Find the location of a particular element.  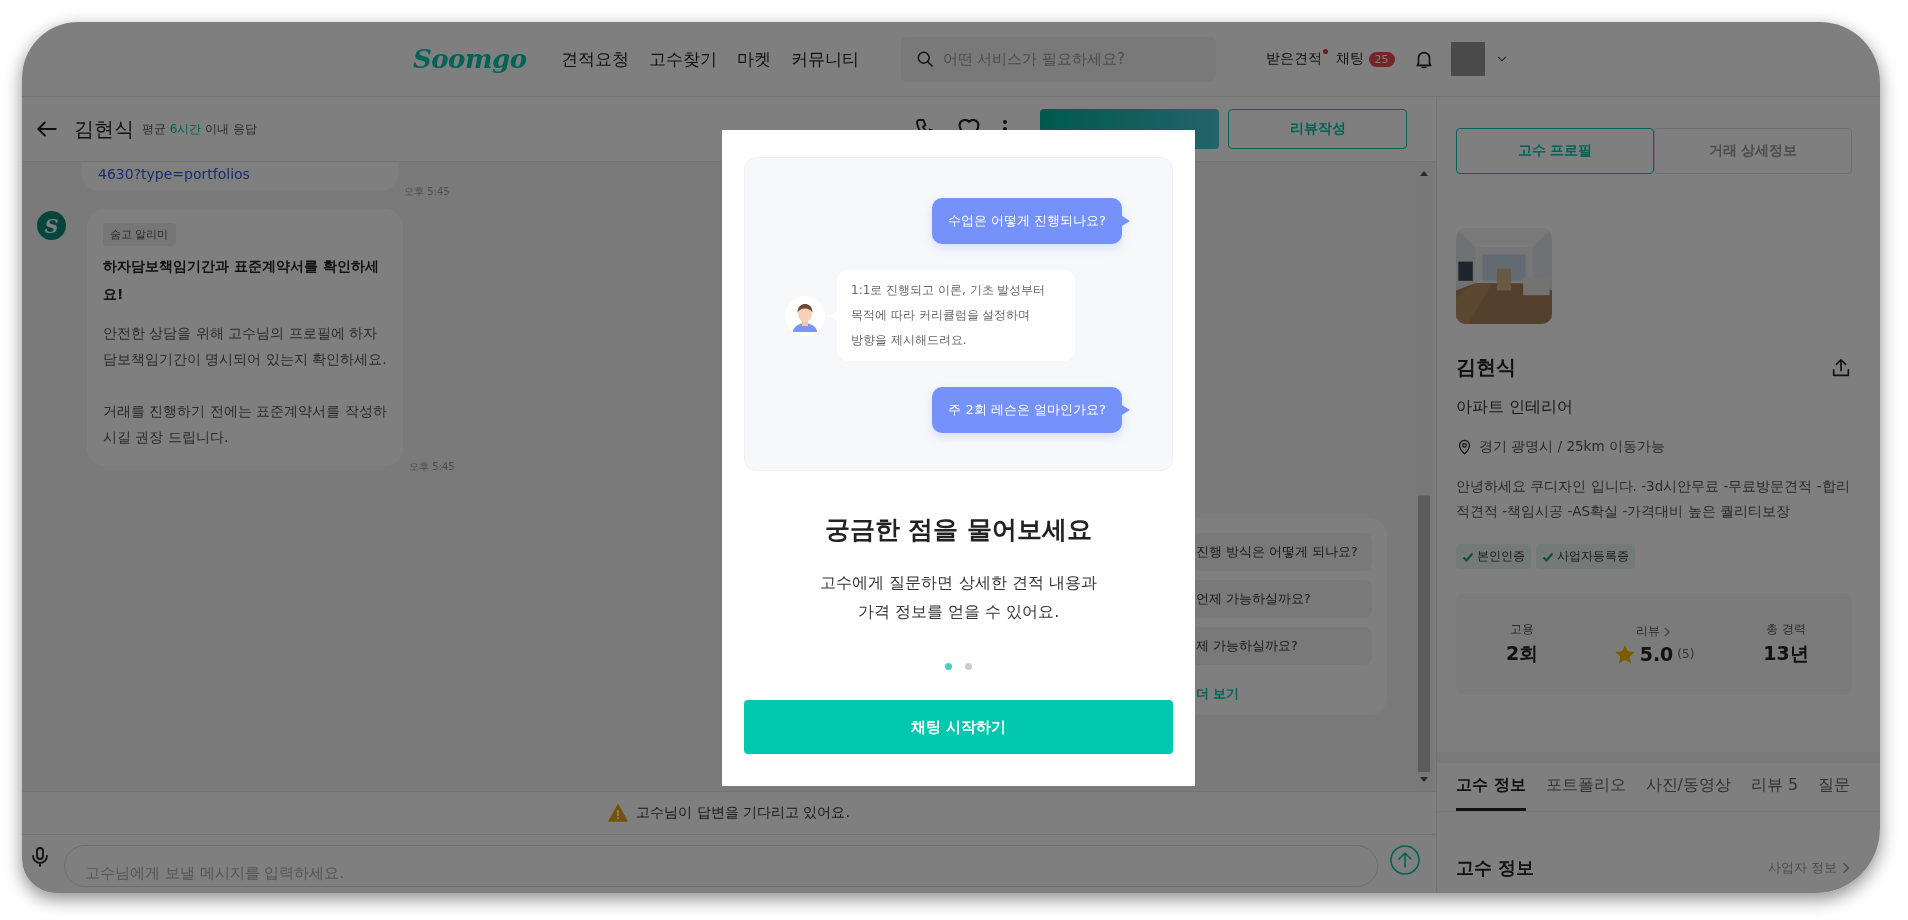

waiting-notice: 고수님이 답변을 기다리고 있어요. is located at coordinates (743, 813).